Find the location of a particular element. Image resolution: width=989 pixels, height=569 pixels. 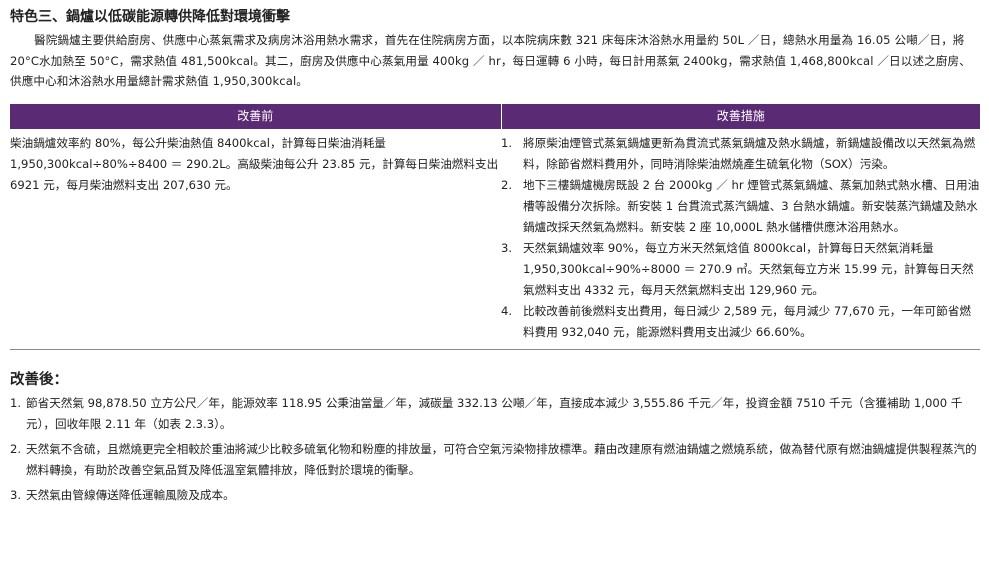

header-before: 改善前 is located at coordinates (256, 116).